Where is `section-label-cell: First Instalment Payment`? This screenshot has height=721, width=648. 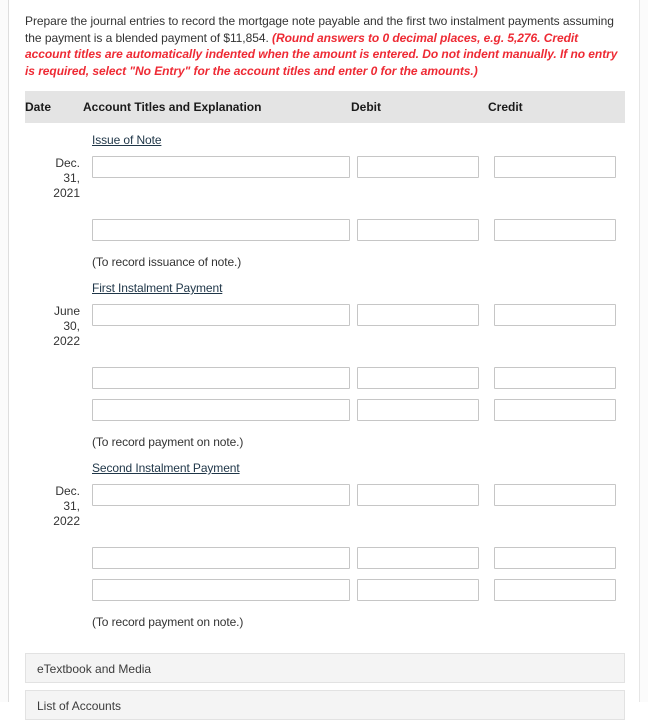 section-label-cell: First Instalment Payment is located at coordinates (217, 285).